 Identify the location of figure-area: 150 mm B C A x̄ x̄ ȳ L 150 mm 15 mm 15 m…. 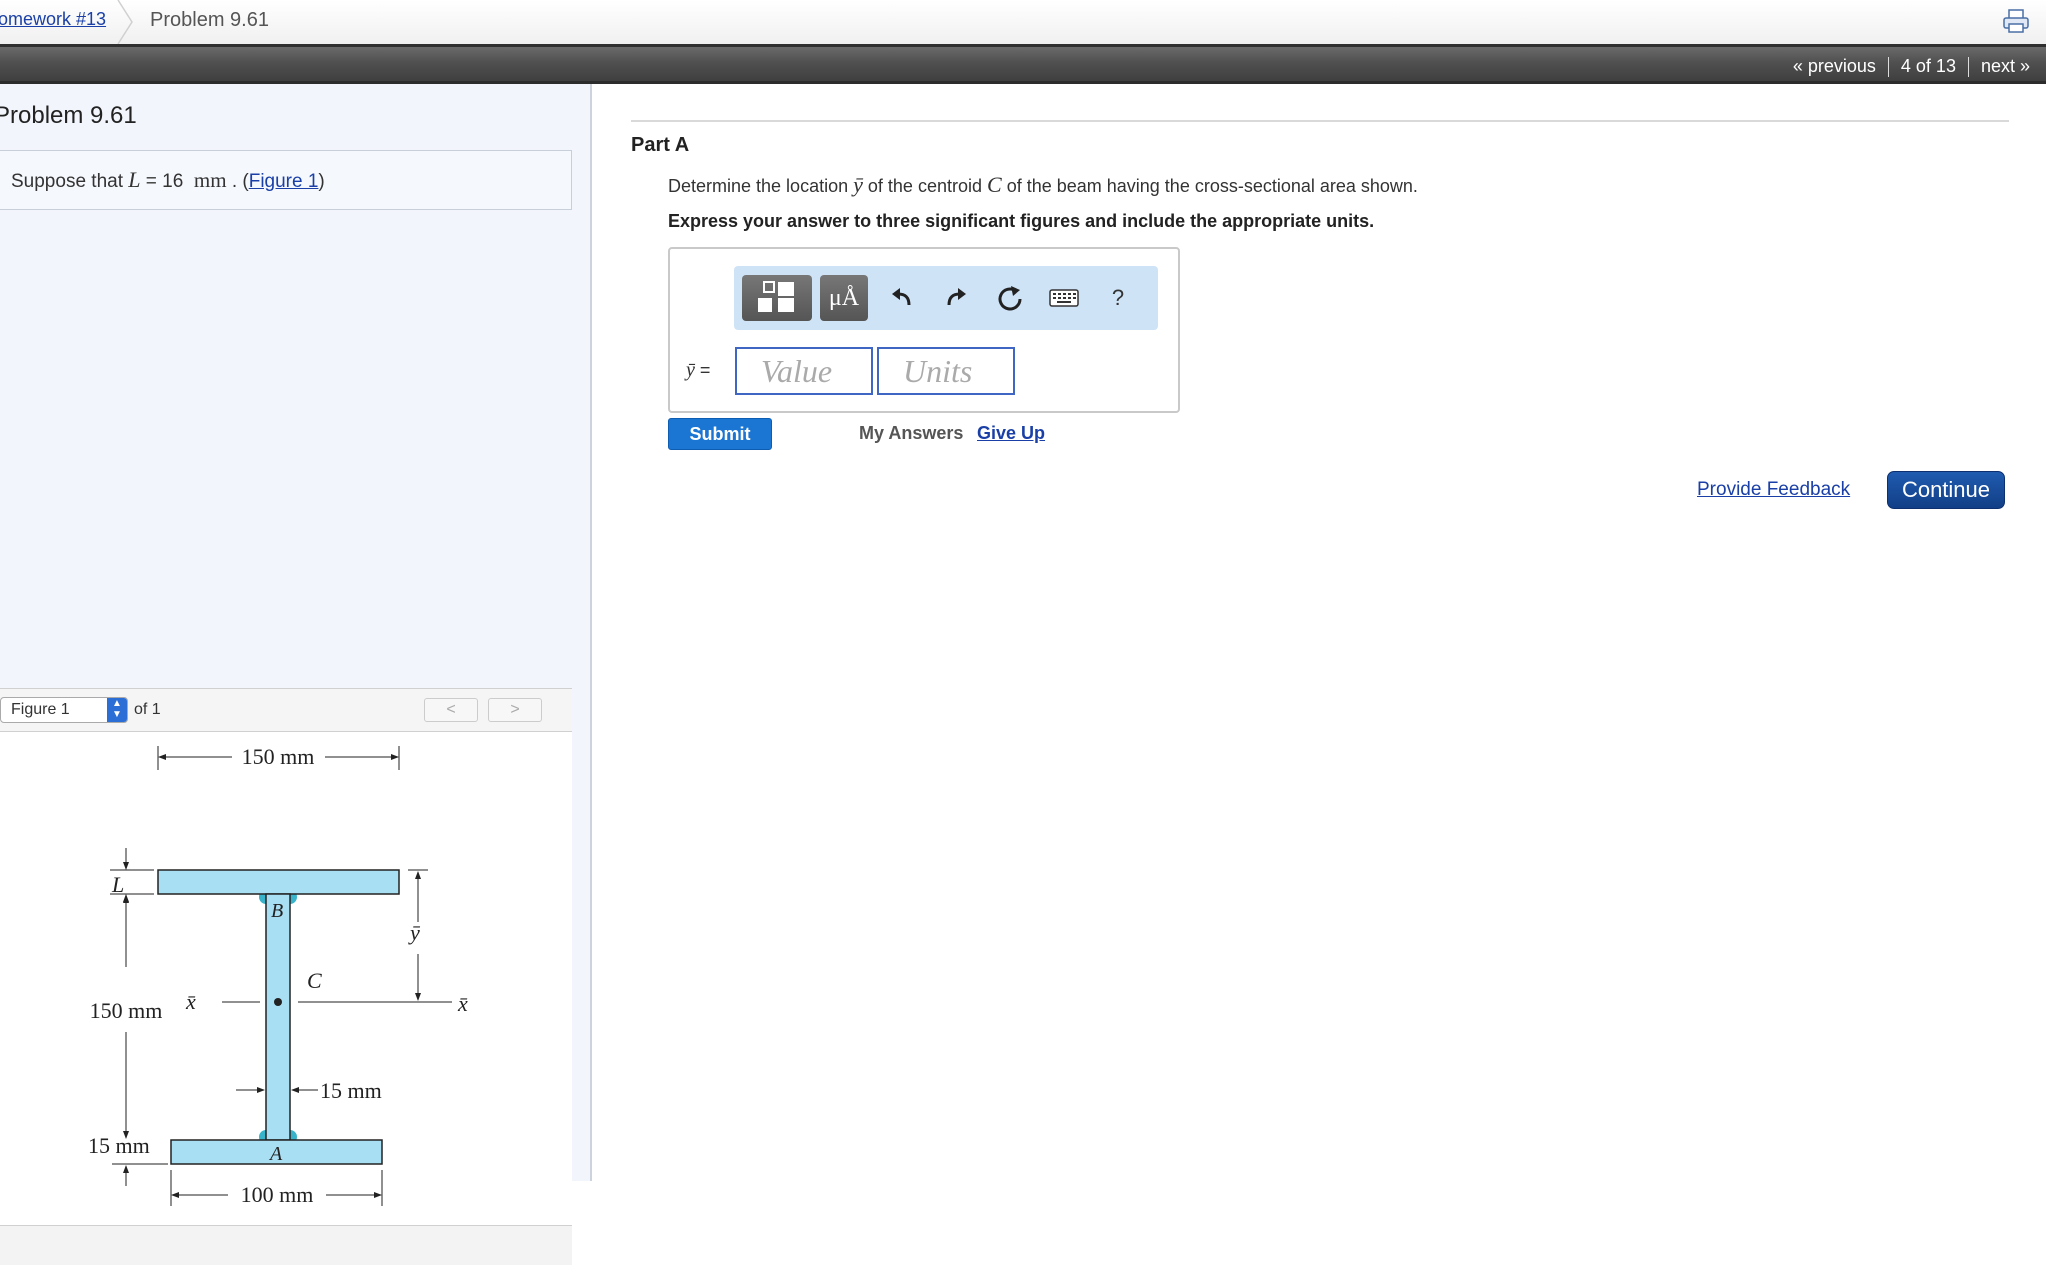
(286, 979).